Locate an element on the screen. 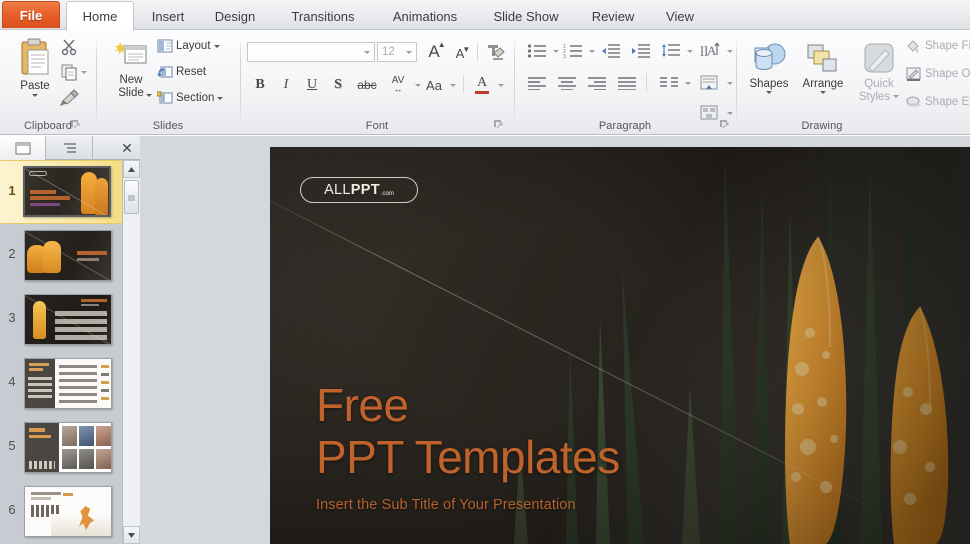 The height and width of the screenshot is (544, 970). shape-effects-button: Shape Ef is located at coordinates (937, 102).